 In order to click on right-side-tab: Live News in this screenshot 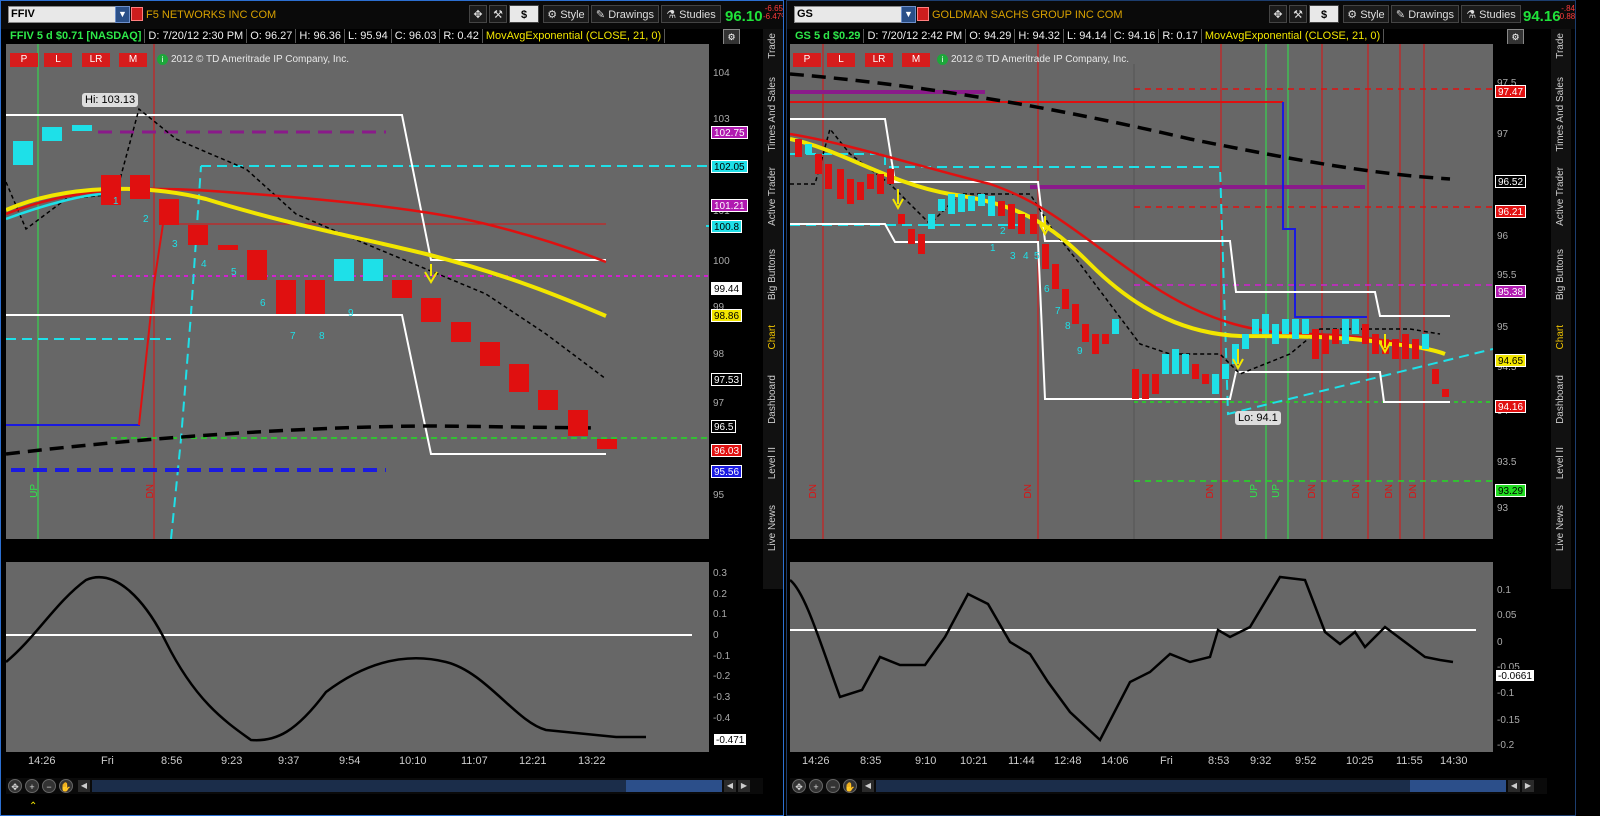, I will do `click(1561, 535)`.